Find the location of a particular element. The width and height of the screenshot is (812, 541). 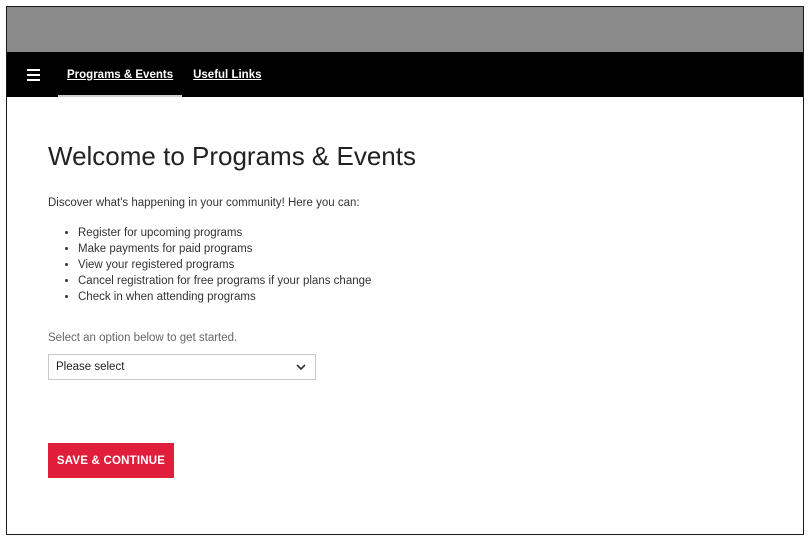

top-navbar: Programs & Events Useful Links is located at coordinates (405, 74).